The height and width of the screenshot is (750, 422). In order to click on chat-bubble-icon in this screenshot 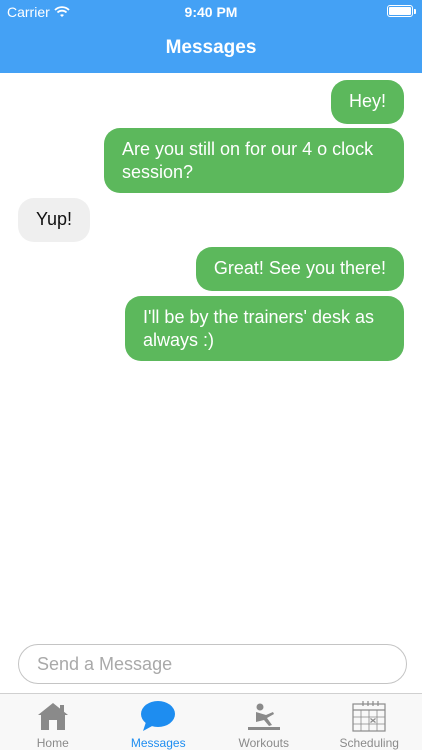, I will do `click(158, 716)`.